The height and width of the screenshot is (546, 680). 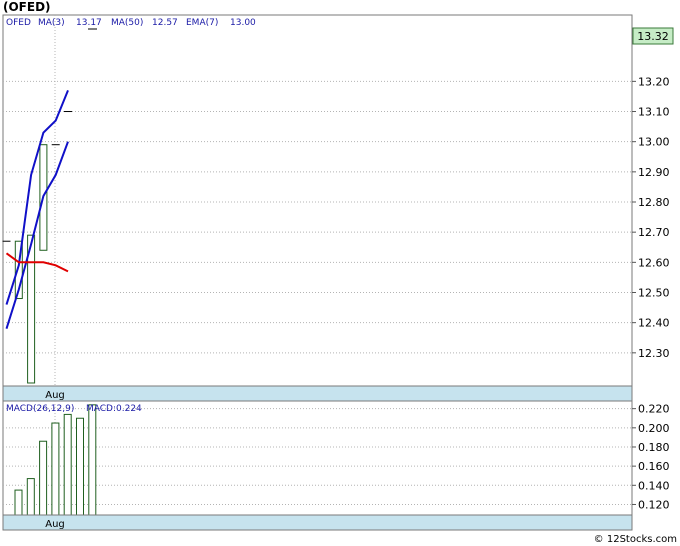 I want to click on watermark: © 12Stocks.com, so click(x=635, y=539).